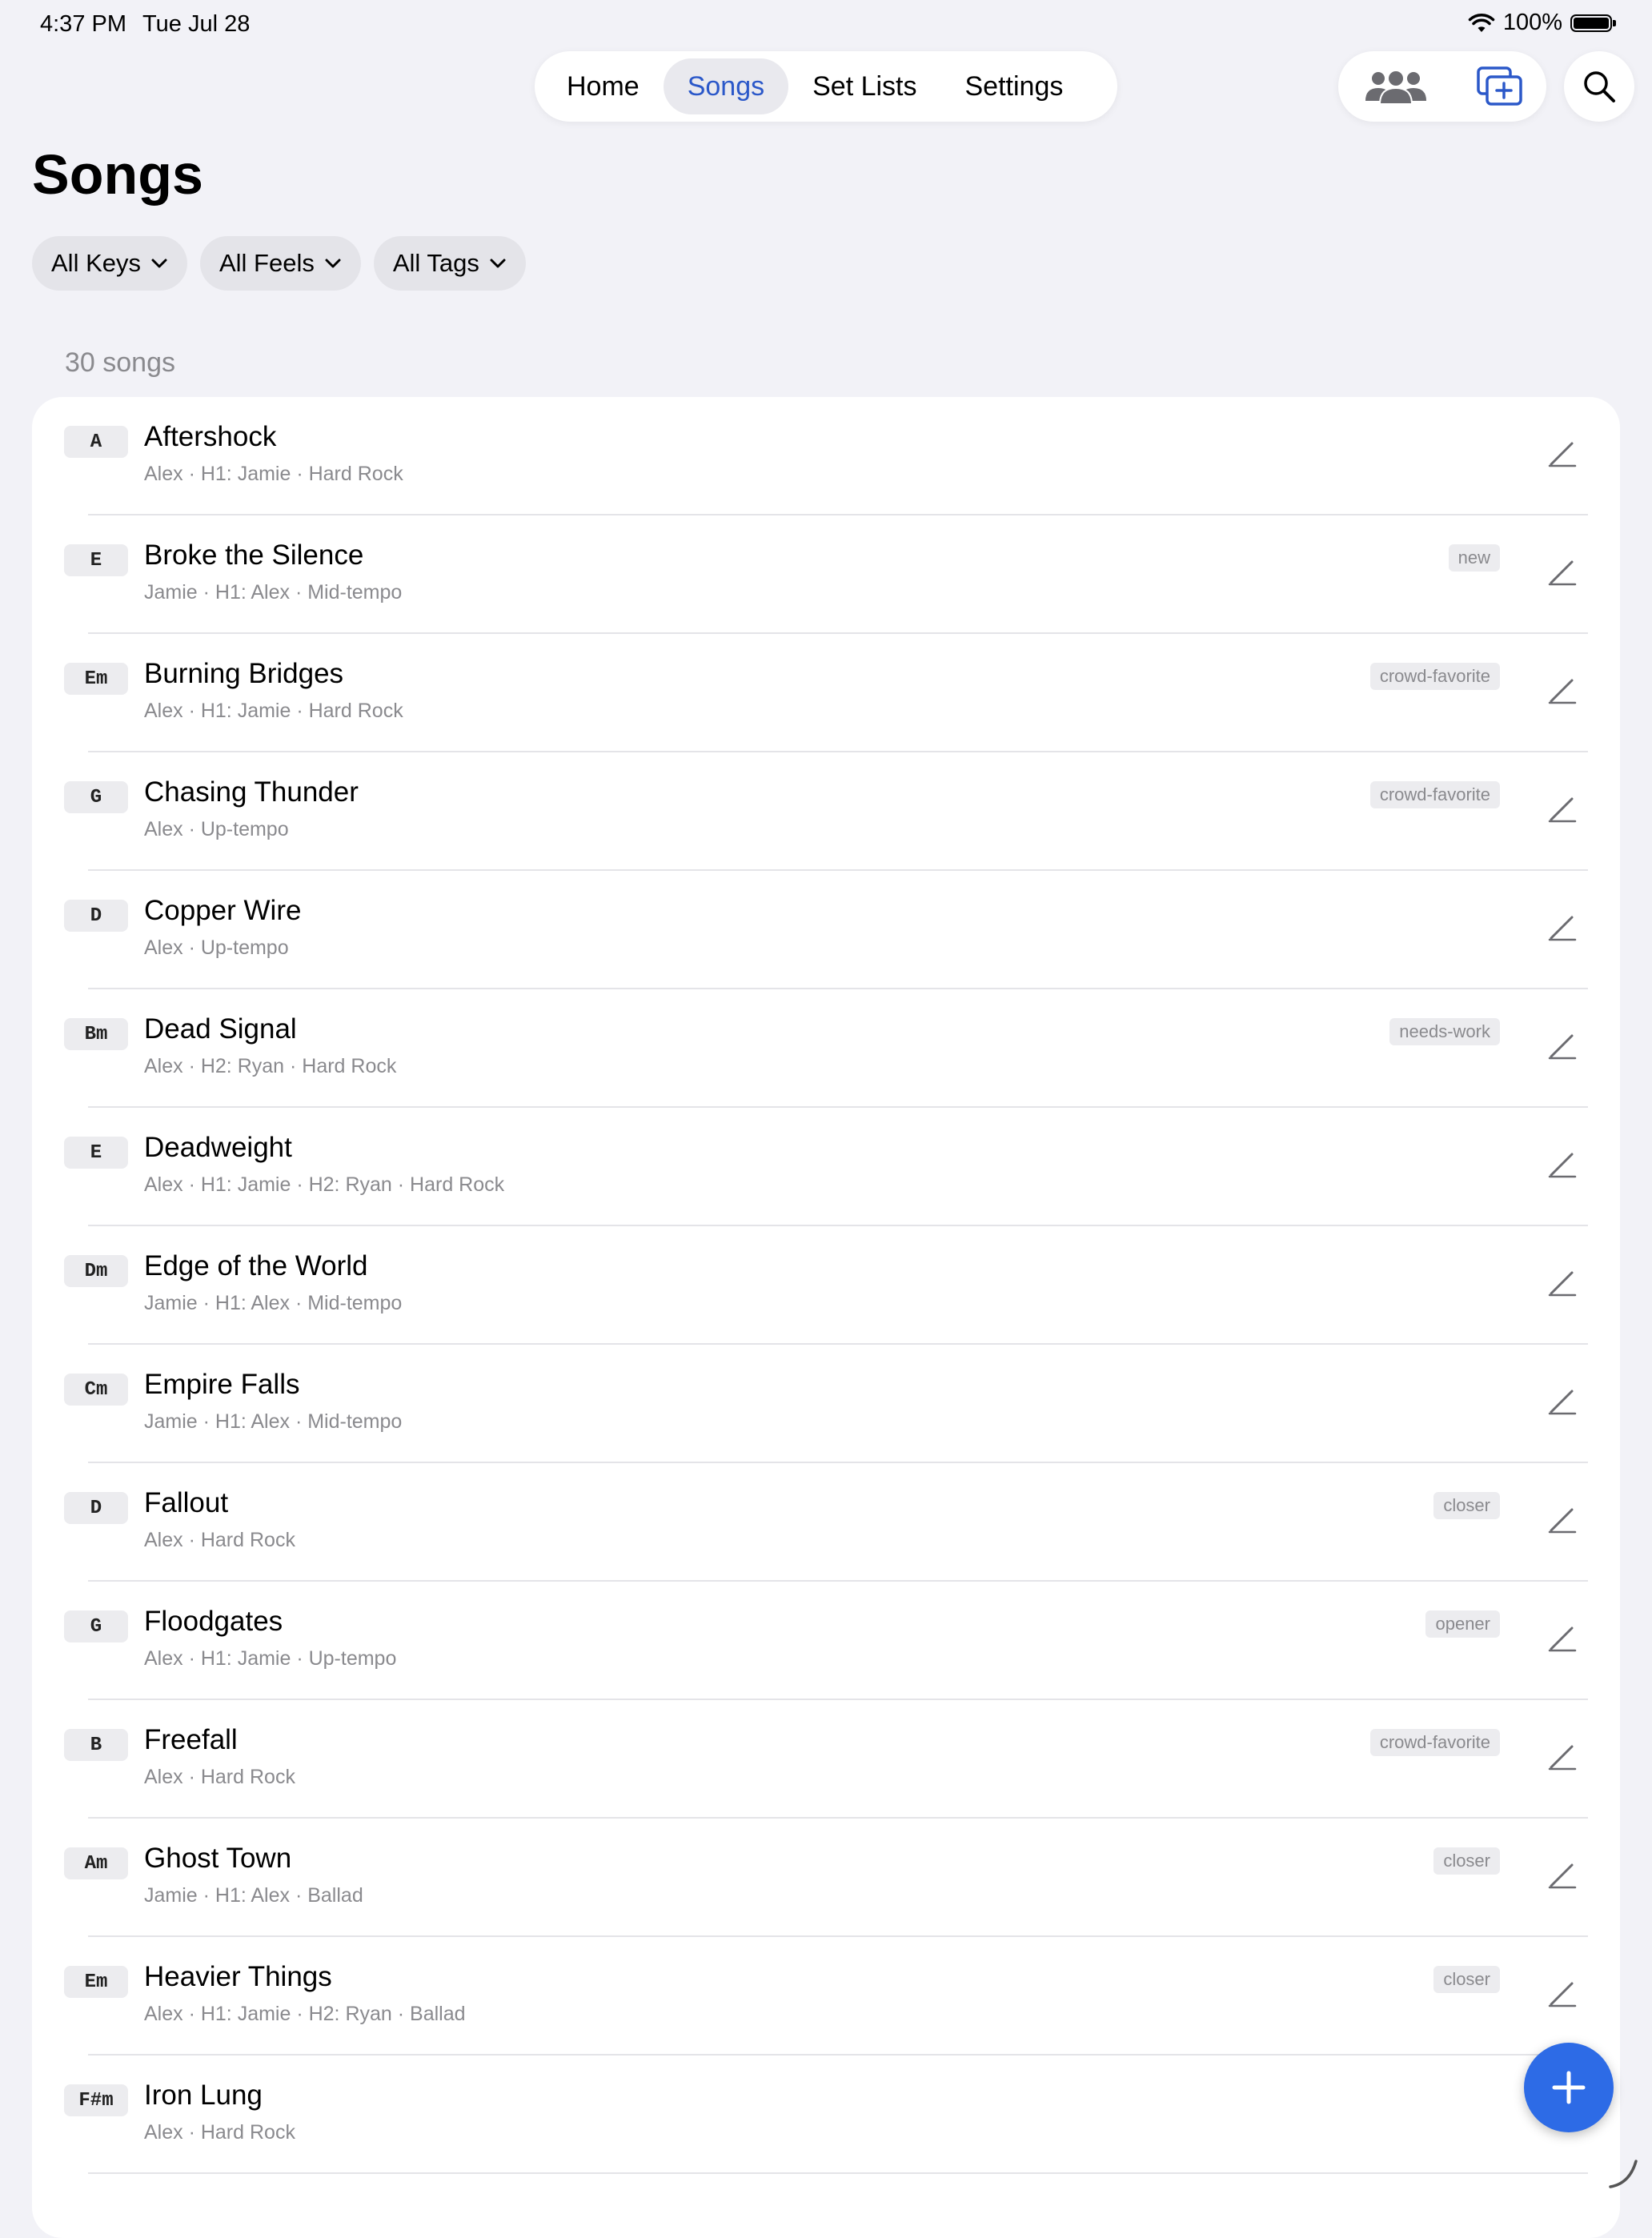 This screenshot has width=1652, height=2238. I want to click on people-icon, so click(1395, 86).